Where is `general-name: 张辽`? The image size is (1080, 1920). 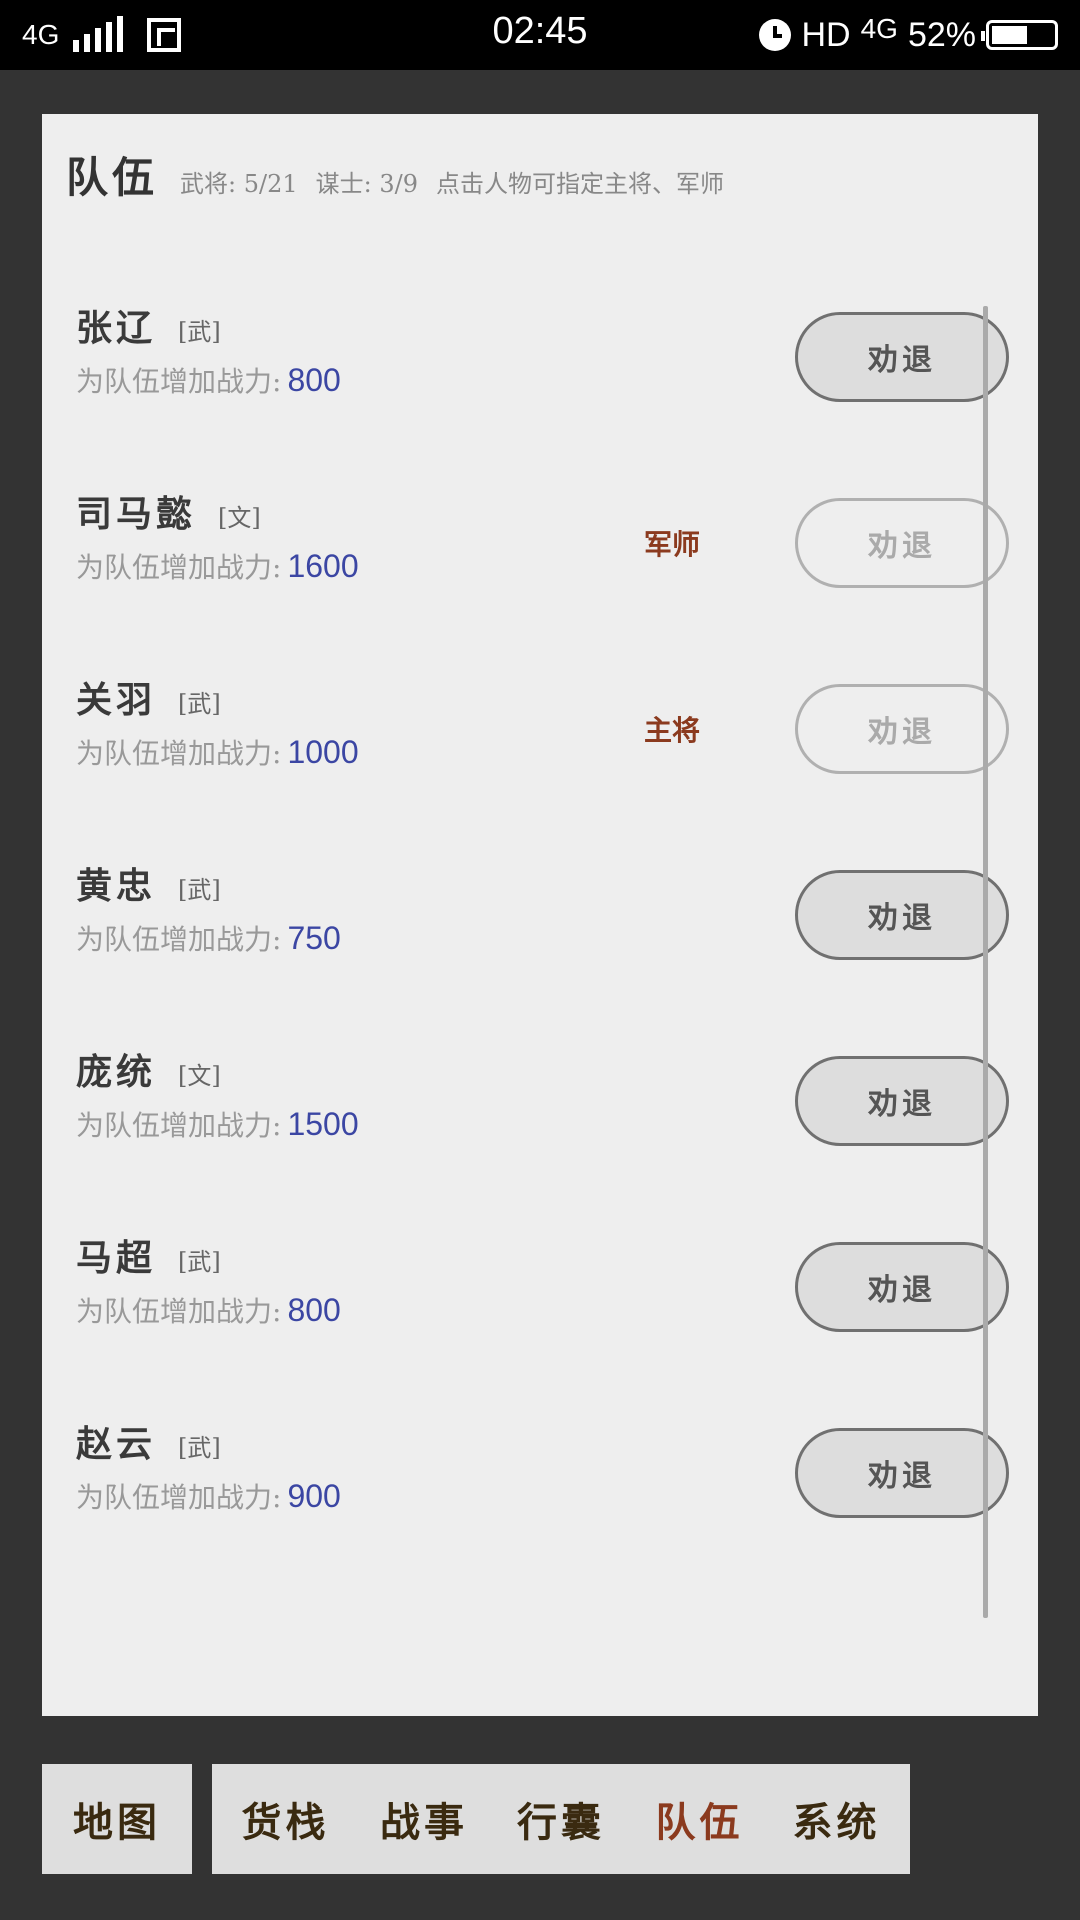
general-name: 张辽 is located at coordinates (116, 325).